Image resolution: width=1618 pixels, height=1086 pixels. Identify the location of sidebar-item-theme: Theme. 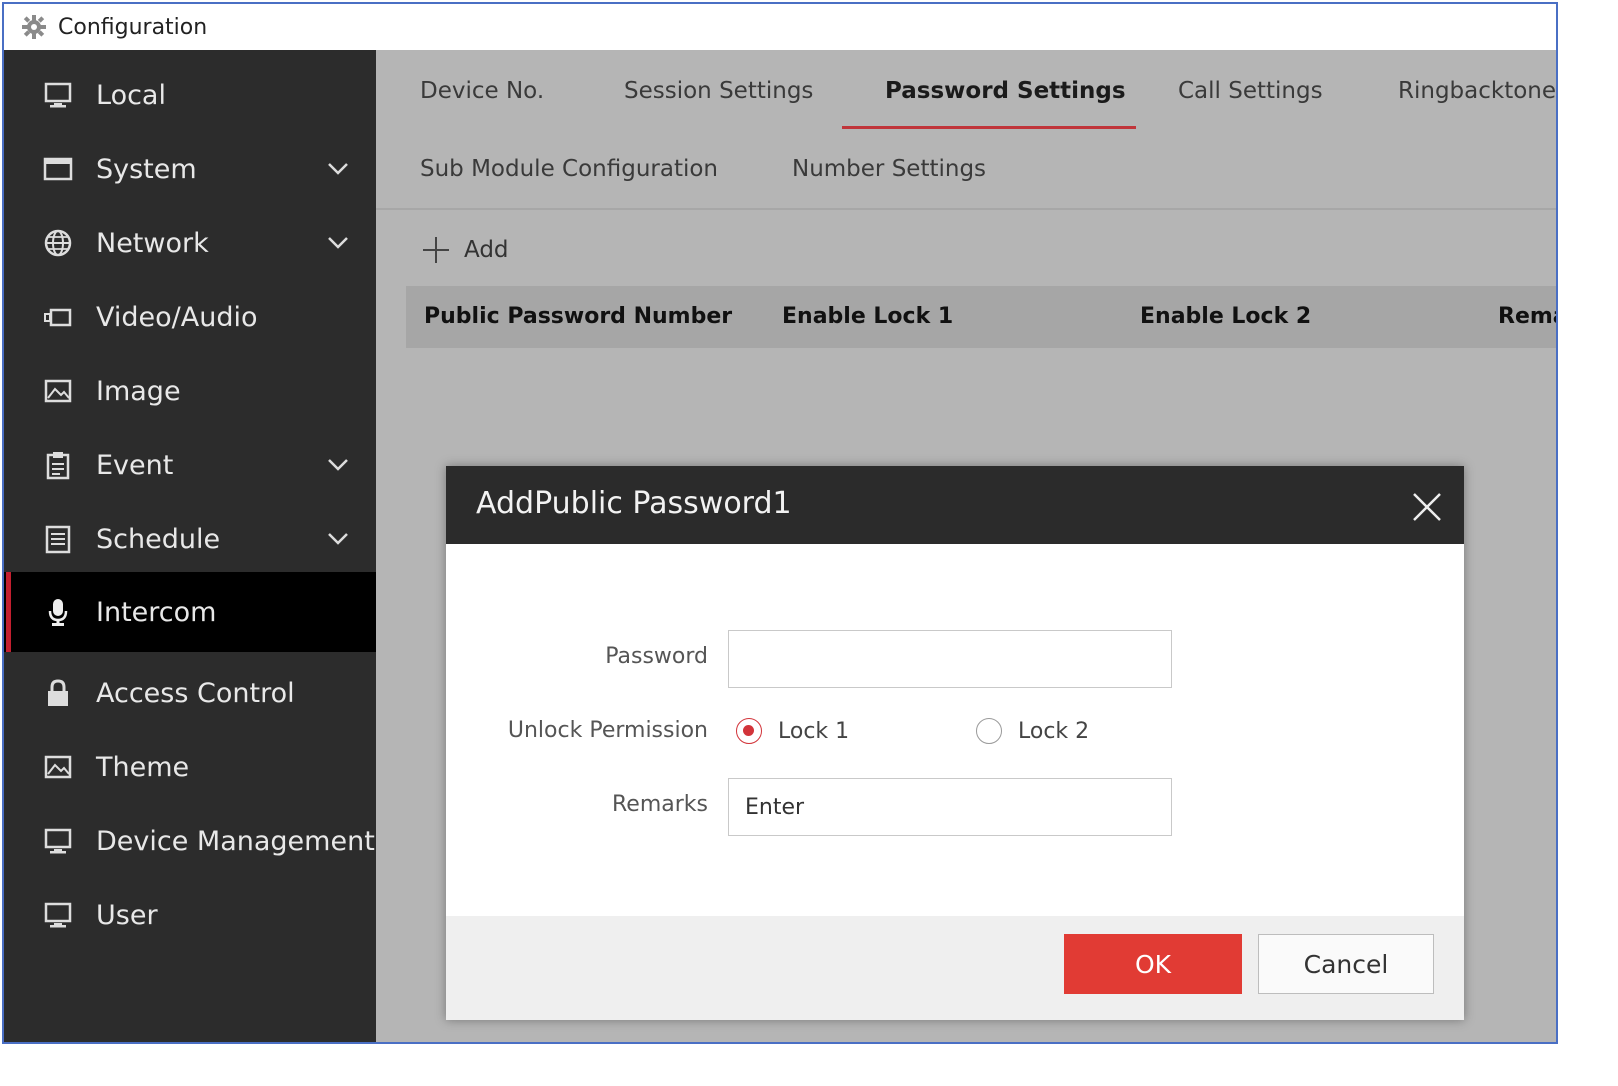
(190, 767).